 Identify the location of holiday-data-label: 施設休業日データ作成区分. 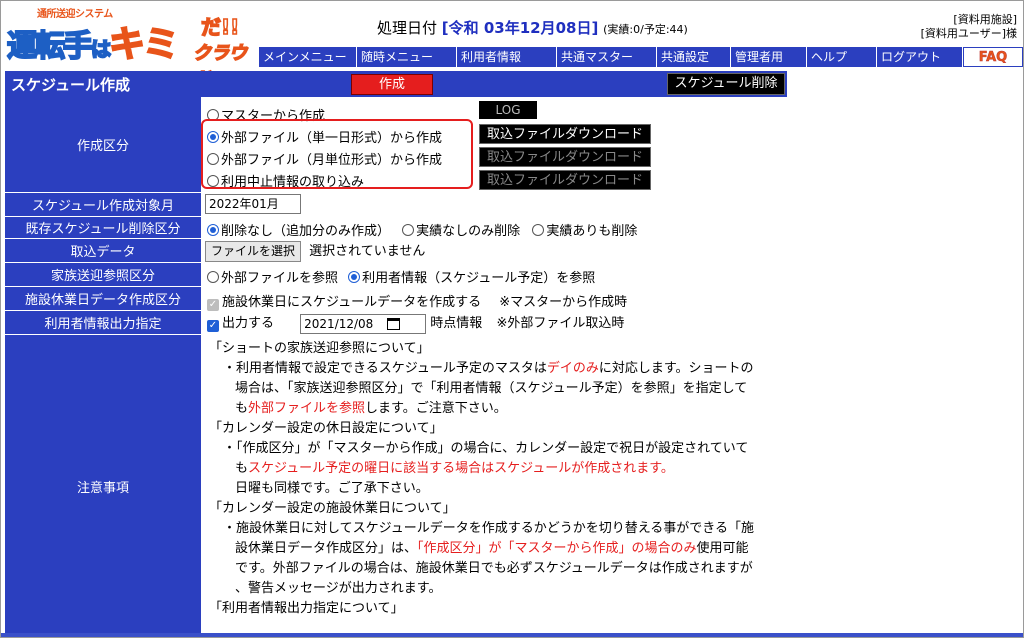
(103, 298).